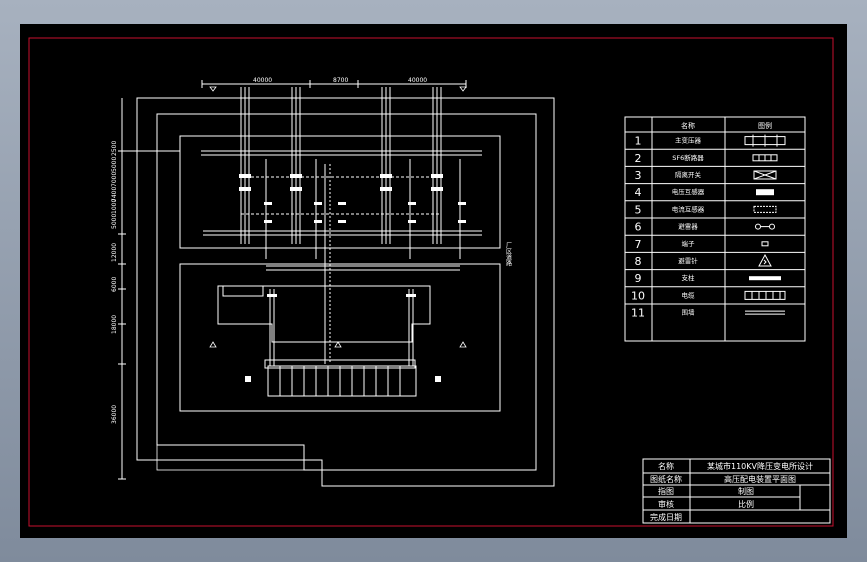 The width and height of the screenshot is (867, 562). Describe the element at coordinates (262, 80) in the screenshot. I see `dim-top-1: 40000` at that location.